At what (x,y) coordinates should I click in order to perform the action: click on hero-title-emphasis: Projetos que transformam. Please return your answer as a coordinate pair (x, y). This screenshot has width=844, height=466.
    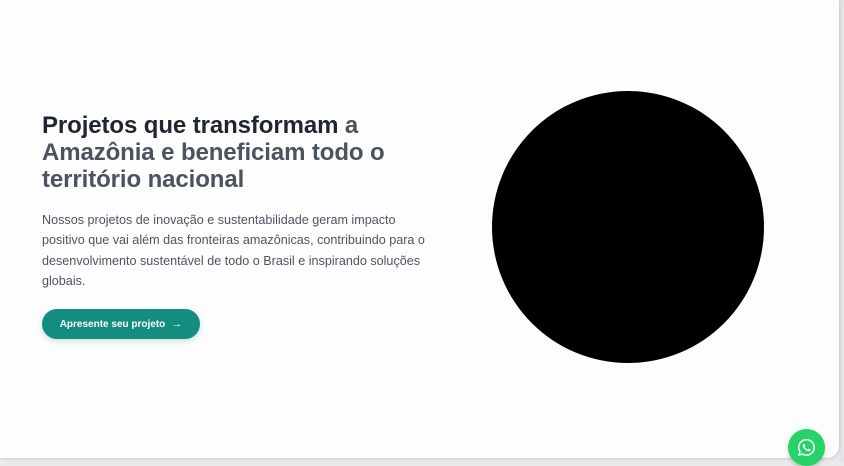
    Looking at the image, I should click on (190, 125).